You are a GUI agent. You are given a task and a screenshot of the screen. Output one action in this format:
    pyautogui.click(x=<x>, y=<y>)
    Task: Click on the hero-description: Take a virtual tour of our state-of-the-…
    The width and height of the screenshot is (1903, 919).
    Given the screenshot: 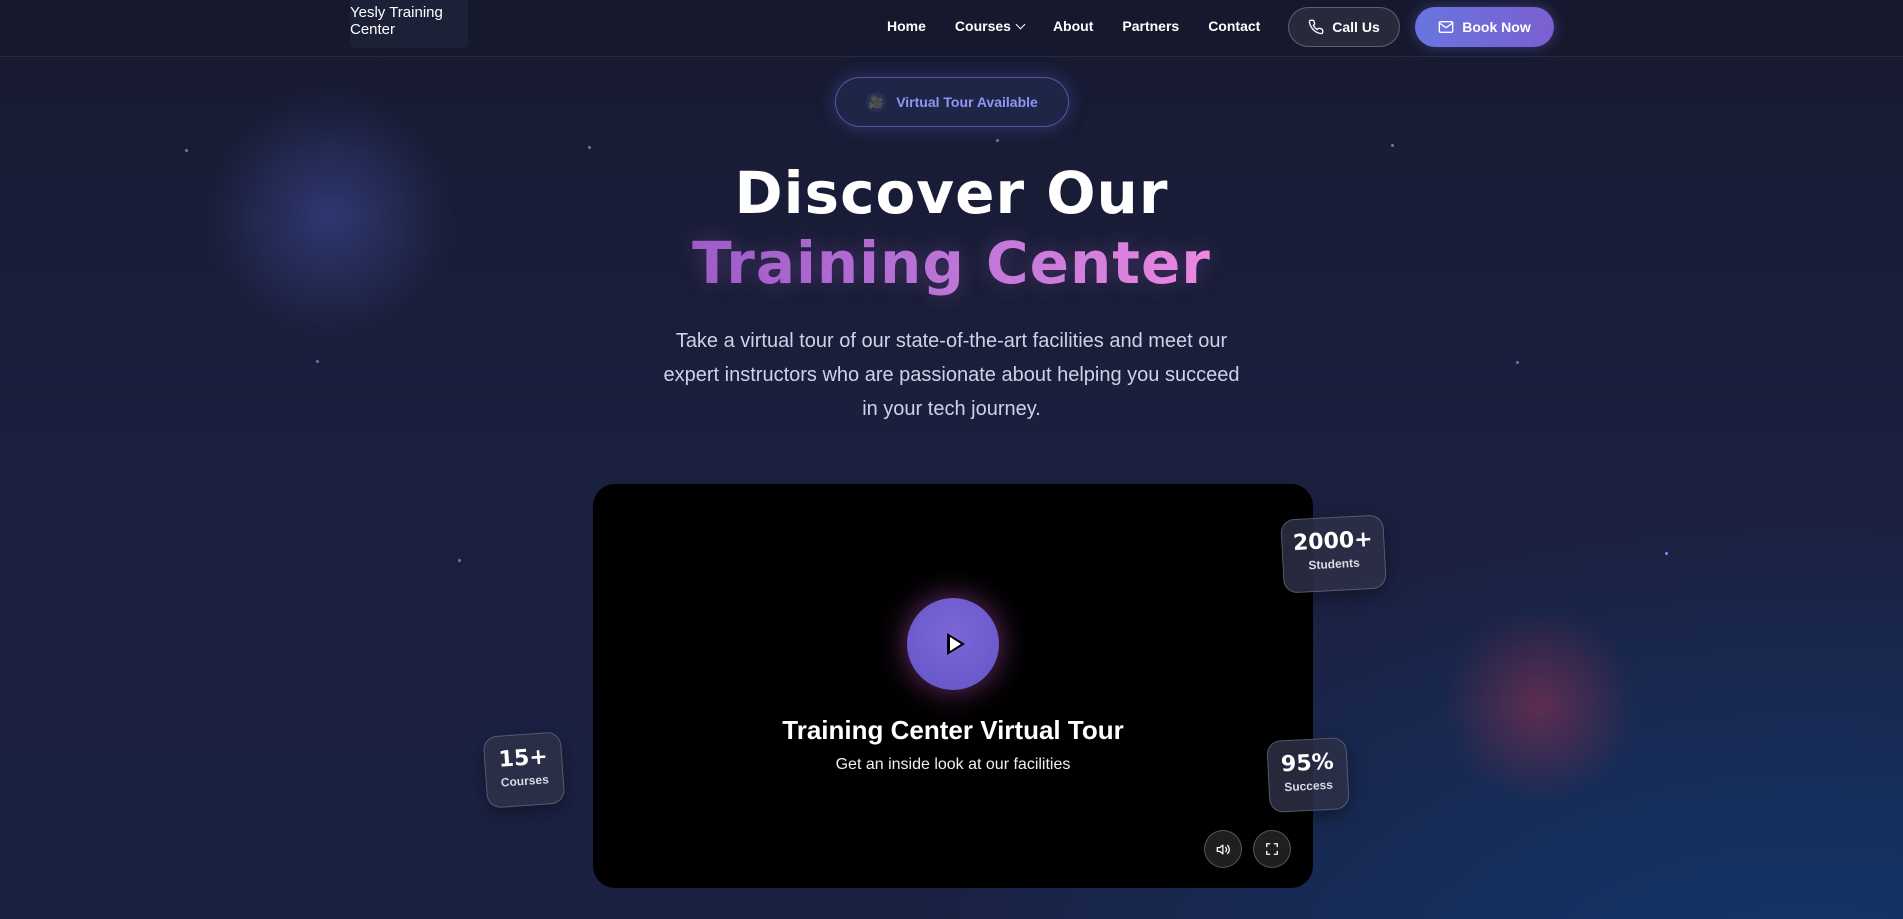 What is the action you would take?
    pyautogui.click(x=951, y=375)
    